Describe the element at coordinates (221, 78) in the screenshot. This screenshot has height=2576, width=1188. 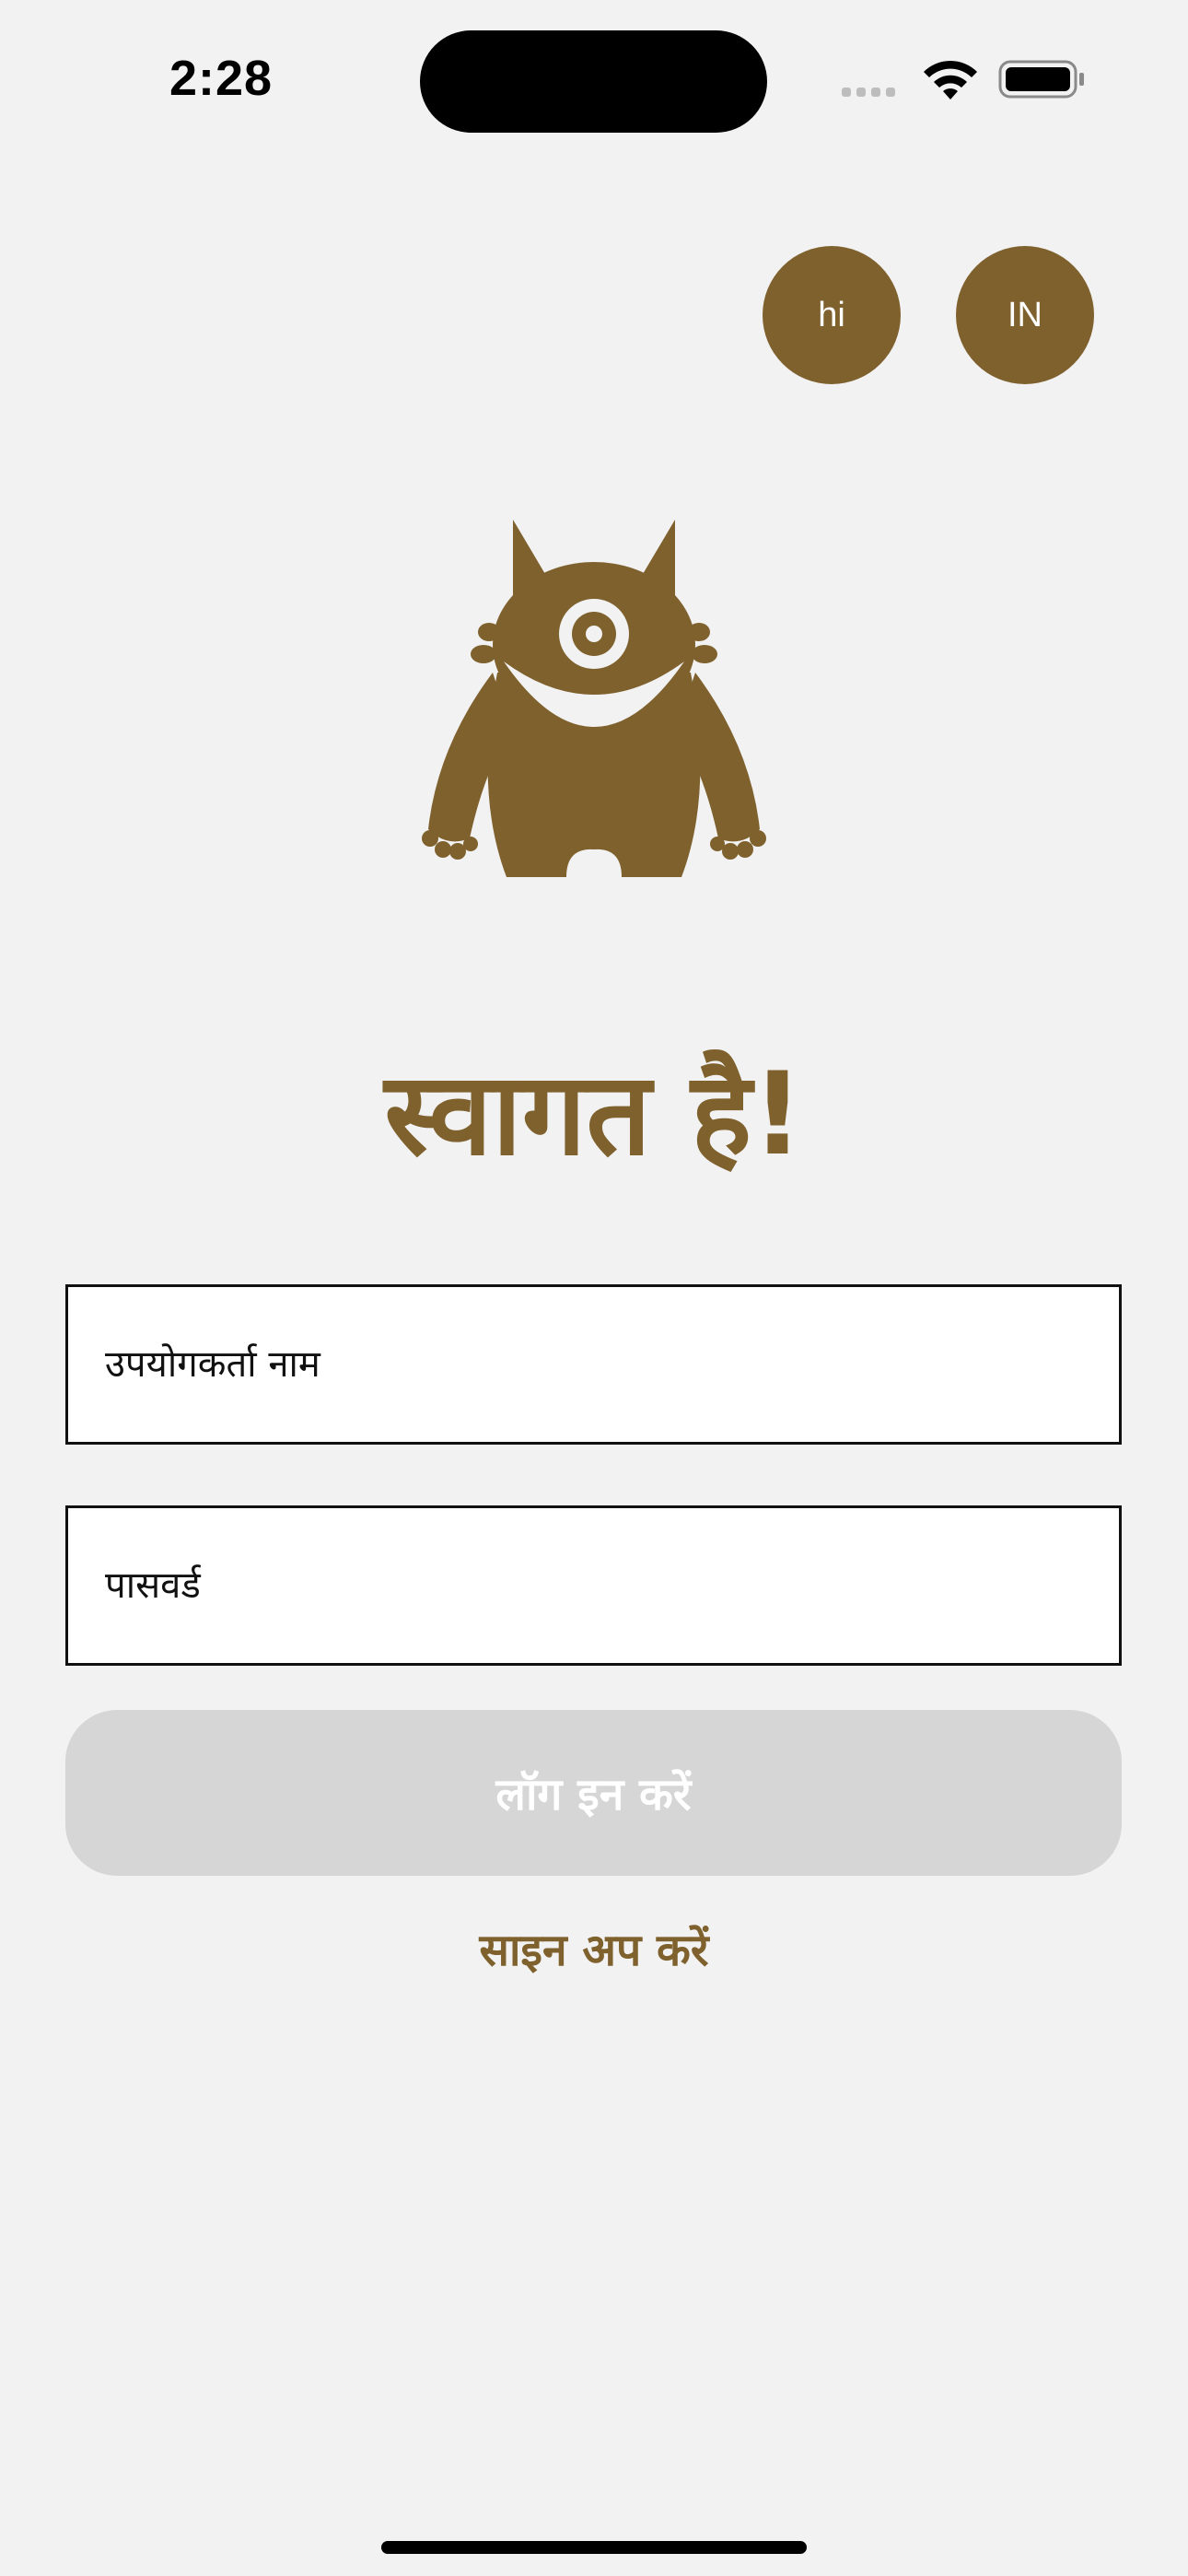
I see `status-time: 2:28` at that location.